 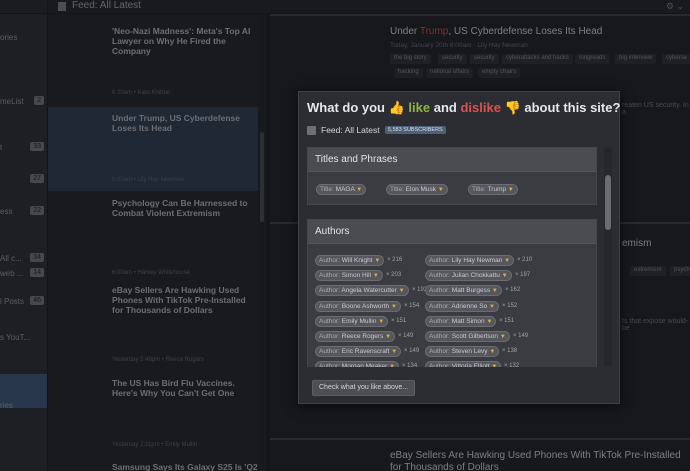 I want to click on author-classifier-chip: Author: Matt Burgess ▼, so click(x=463, y=291).